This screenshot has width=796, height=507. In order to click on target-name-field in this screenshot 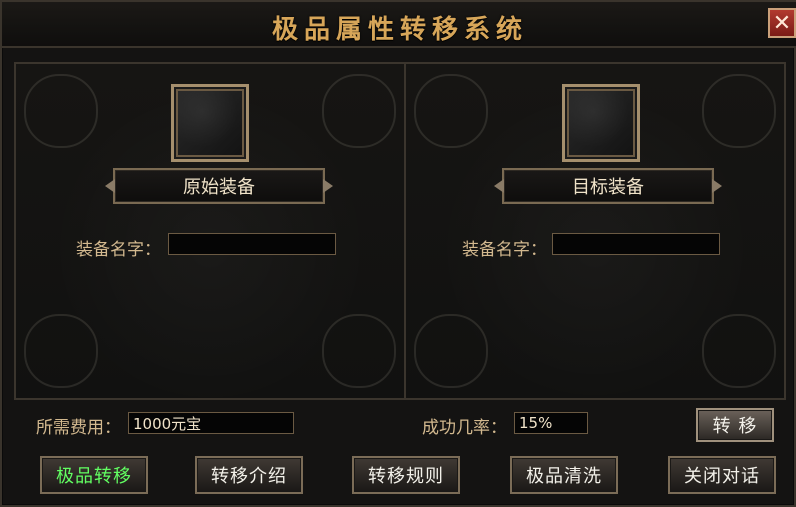, I will do `click(636, 244)`.